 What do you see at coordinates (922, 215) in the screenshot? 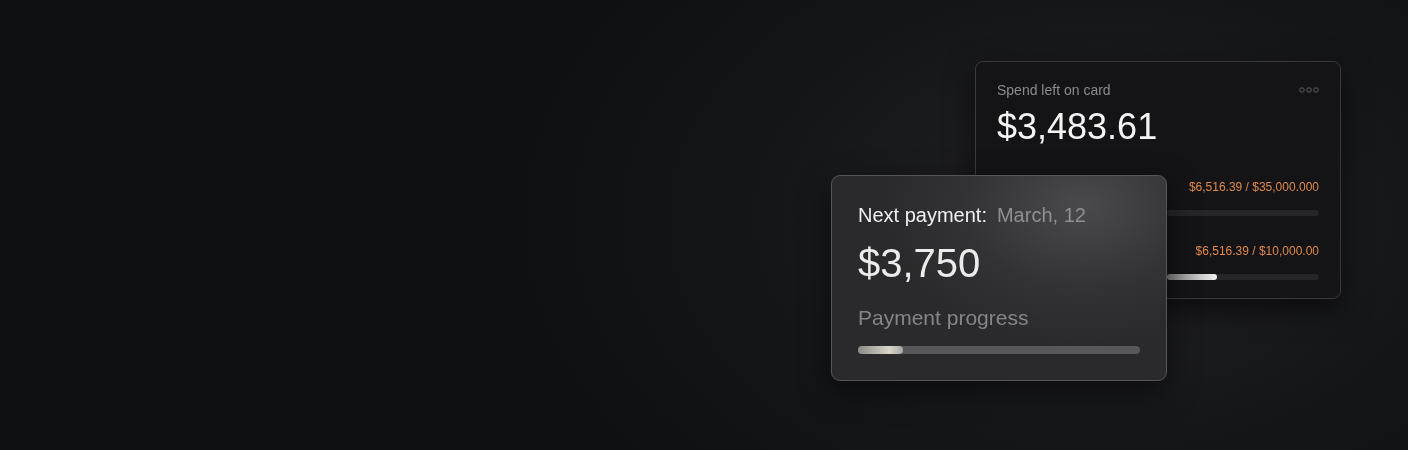
I see `payment-label: Next payment:` at bounding box center [922, 215].